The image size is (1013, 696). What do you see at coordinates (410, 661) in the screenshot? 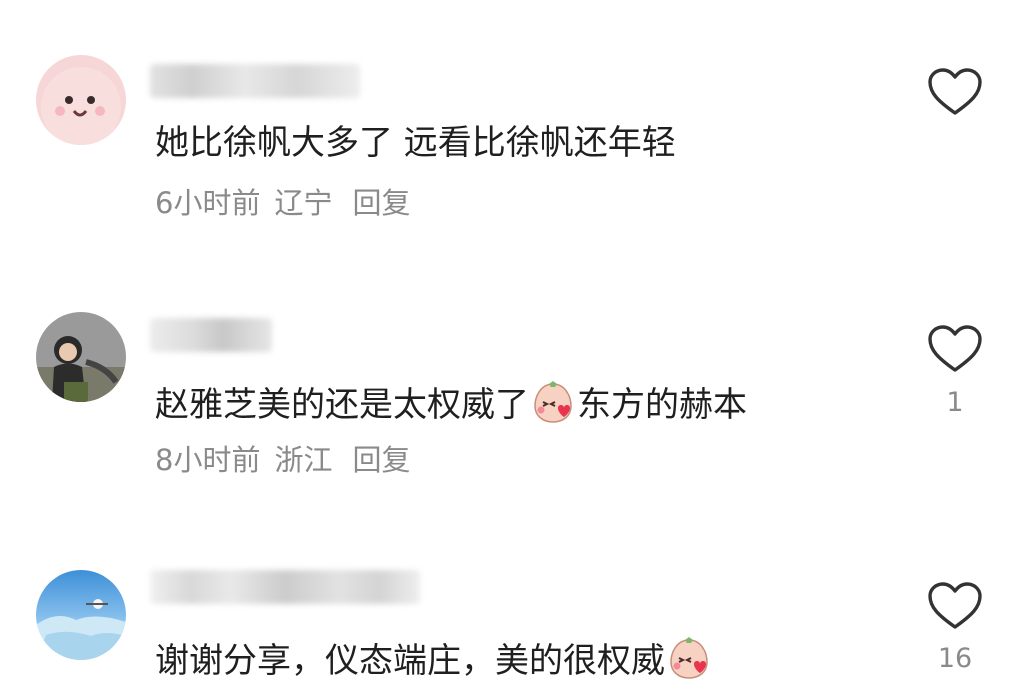
I see `comment-text-content: 谢谢分享，仪态端庄，美的很权威` at bounding box center [410, 661].